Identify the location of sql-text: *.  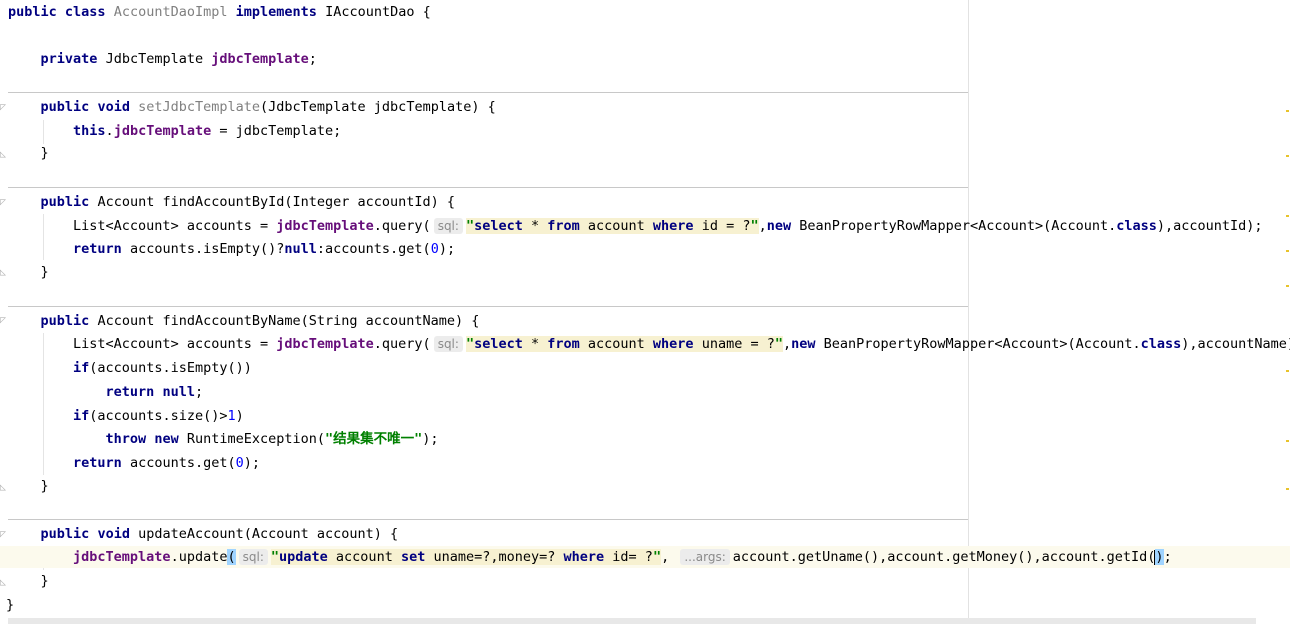
(535, 226).